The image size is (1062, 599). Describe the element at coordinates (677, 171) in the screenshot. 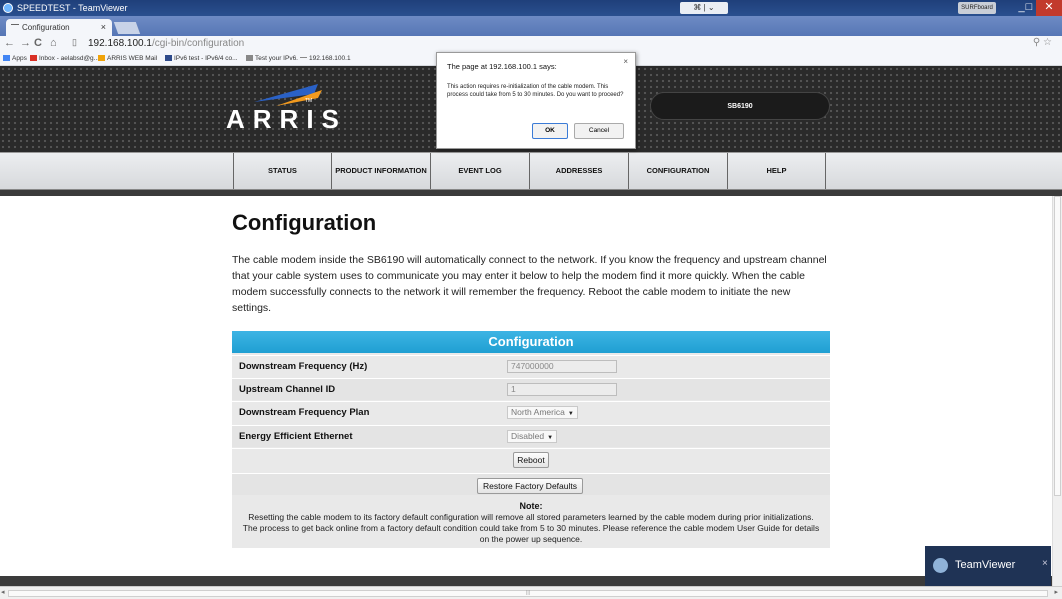

I see `nav-configuration: CONFIGURATION` at that location.